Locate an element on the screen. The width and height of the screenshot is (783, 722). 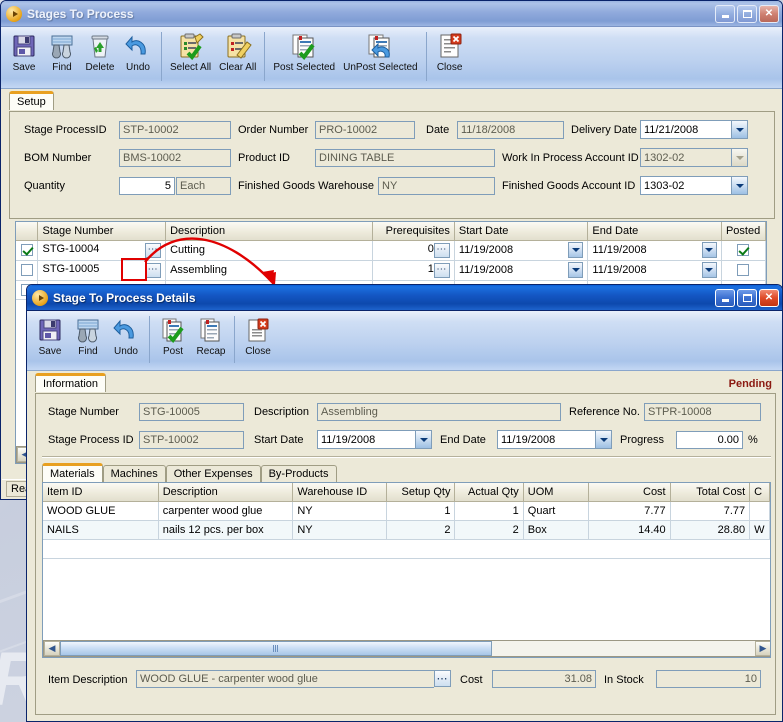
row-description: Assembling is located at coordinates (269, 270).